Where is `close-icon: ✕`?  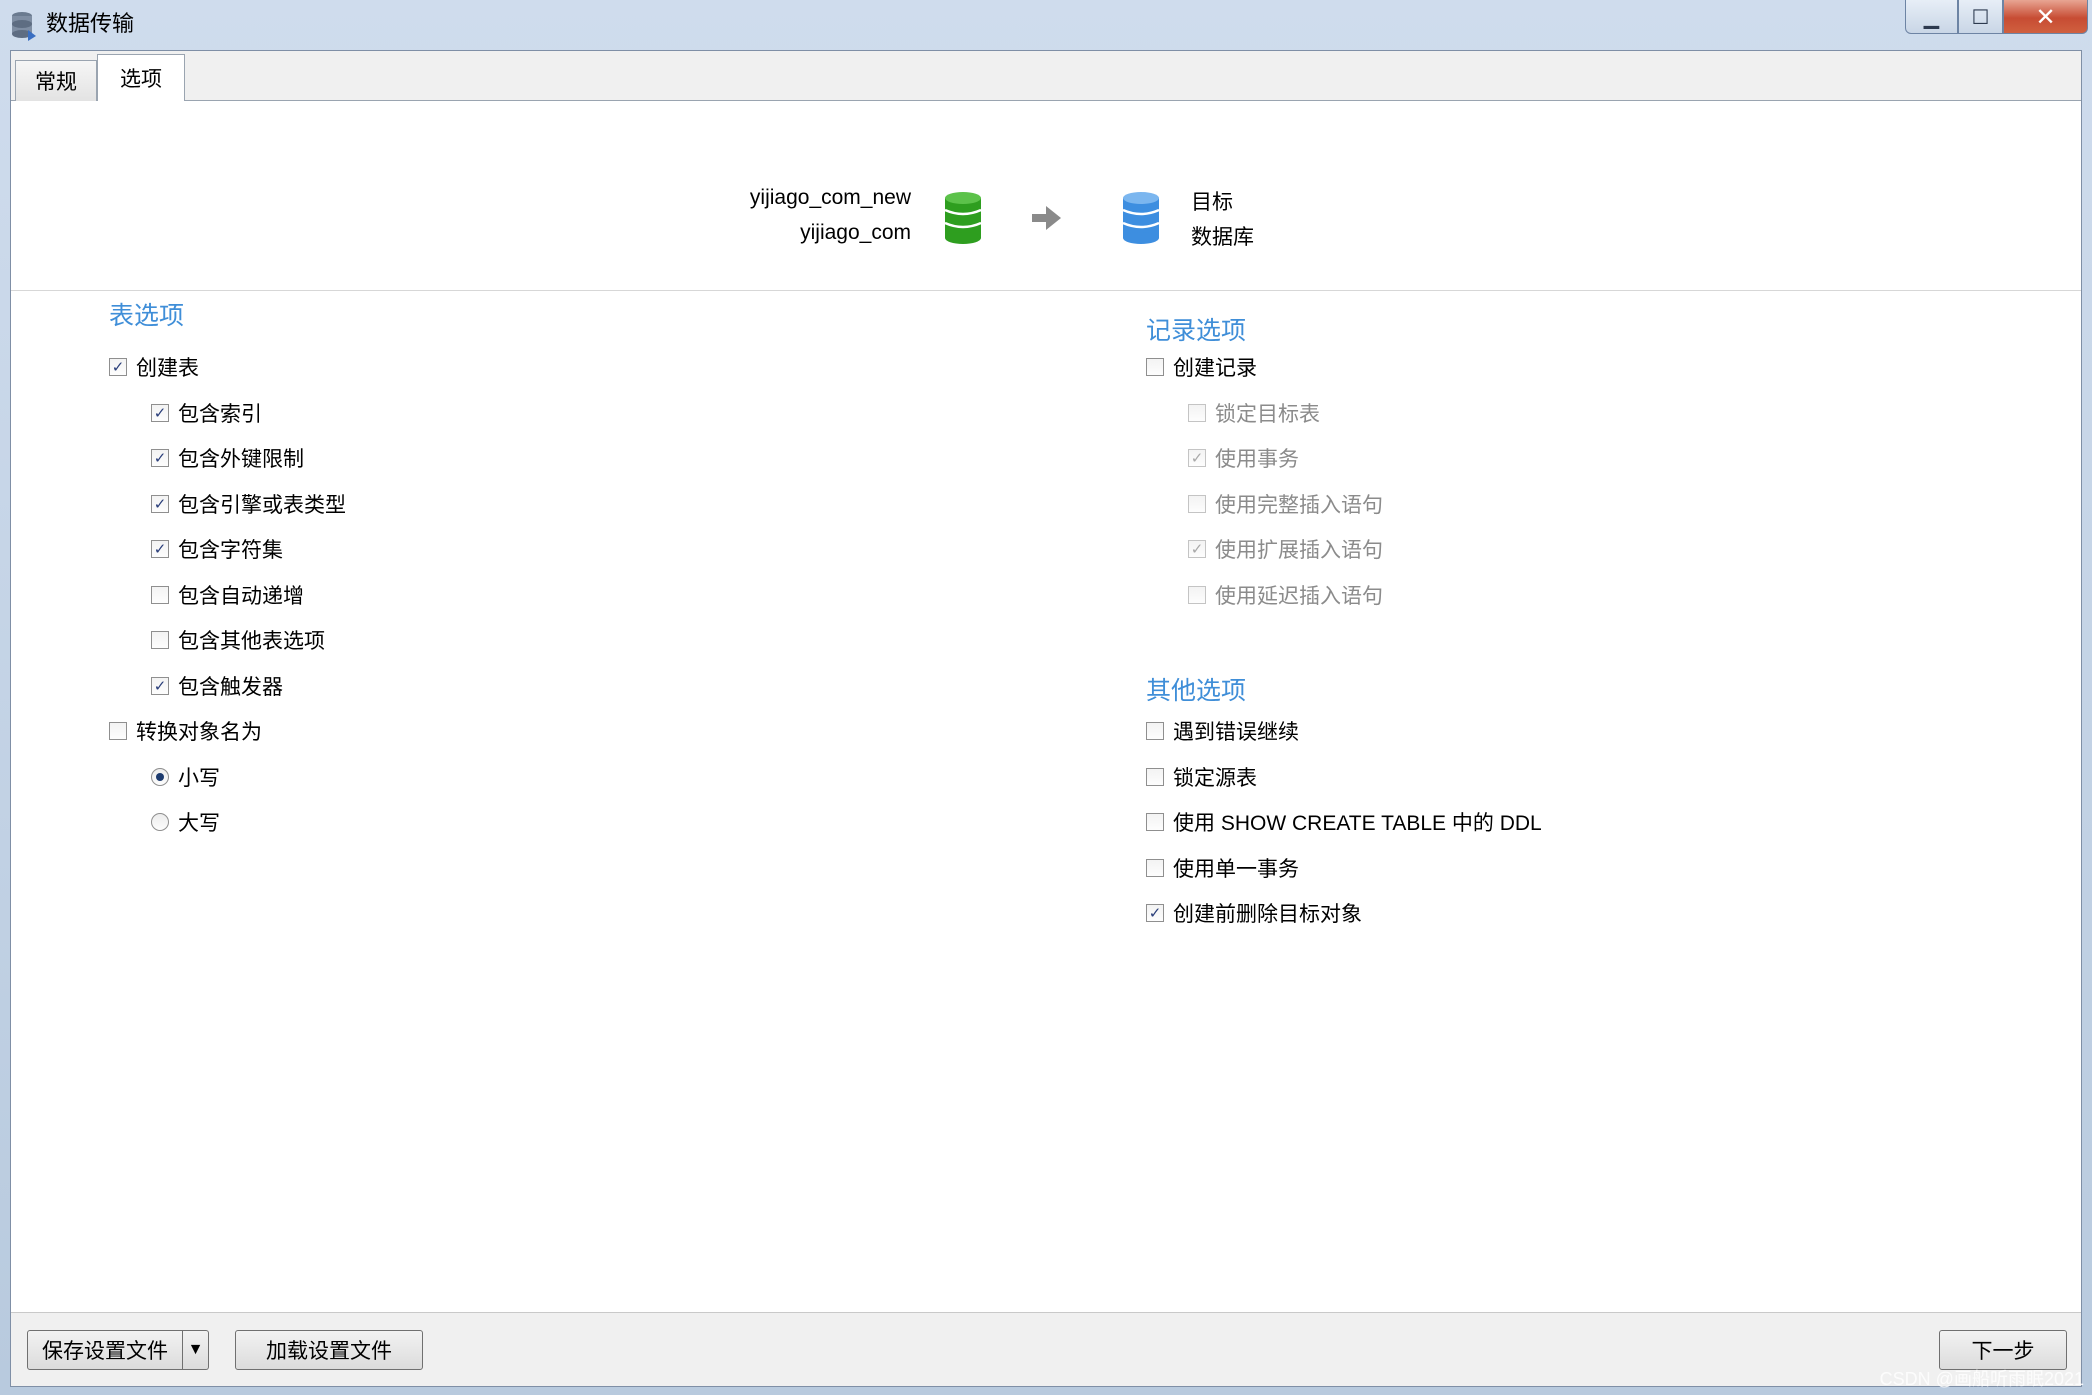 close-icon: ✕ is located at coordinates (2045, 16).